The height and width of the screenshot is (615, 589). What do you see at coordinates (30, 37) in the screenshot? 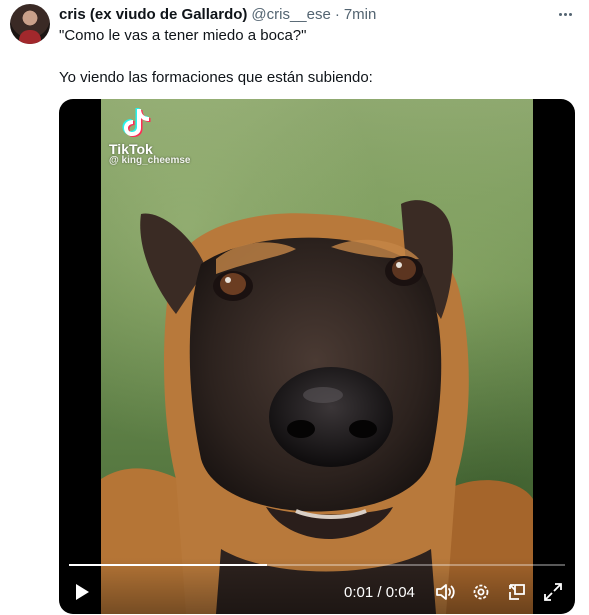
I see `avatar-shirt` at bounding box center [30, 37].